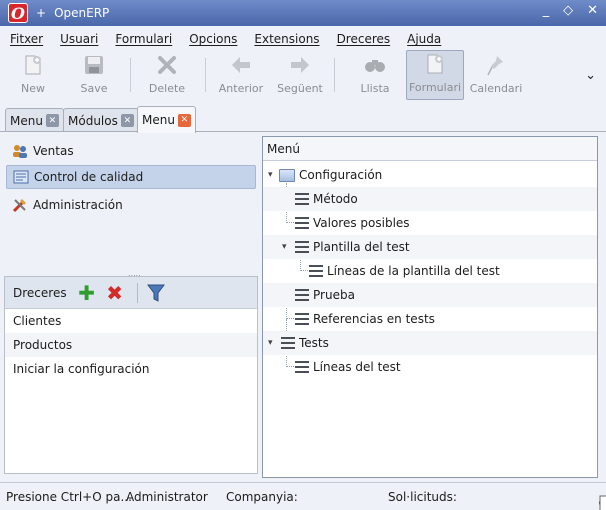 The image size is (606, 510). What do you see at coordinates (435, 87) in the screenshot?
I see `form-view-label: Formulari` at bounding box center [435, 87].